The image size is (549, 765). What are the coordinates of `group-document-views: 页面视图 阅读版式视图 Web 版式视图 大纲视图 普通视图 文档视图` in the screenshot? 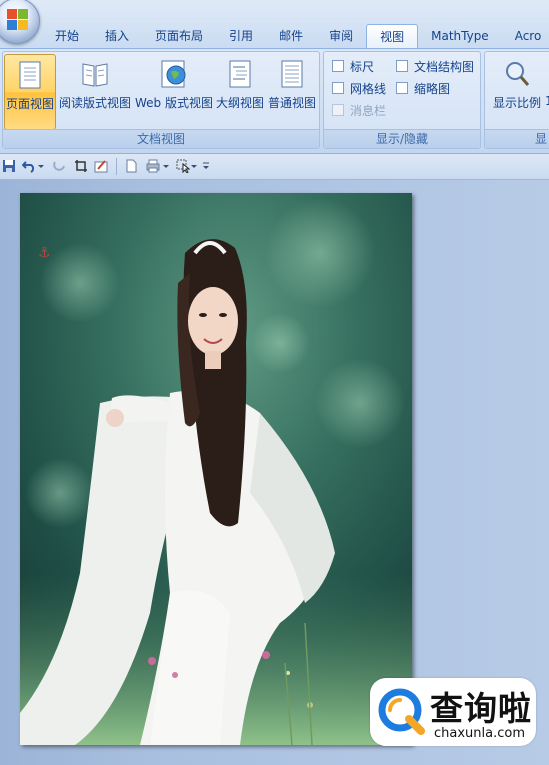 It's located at (161, 100).